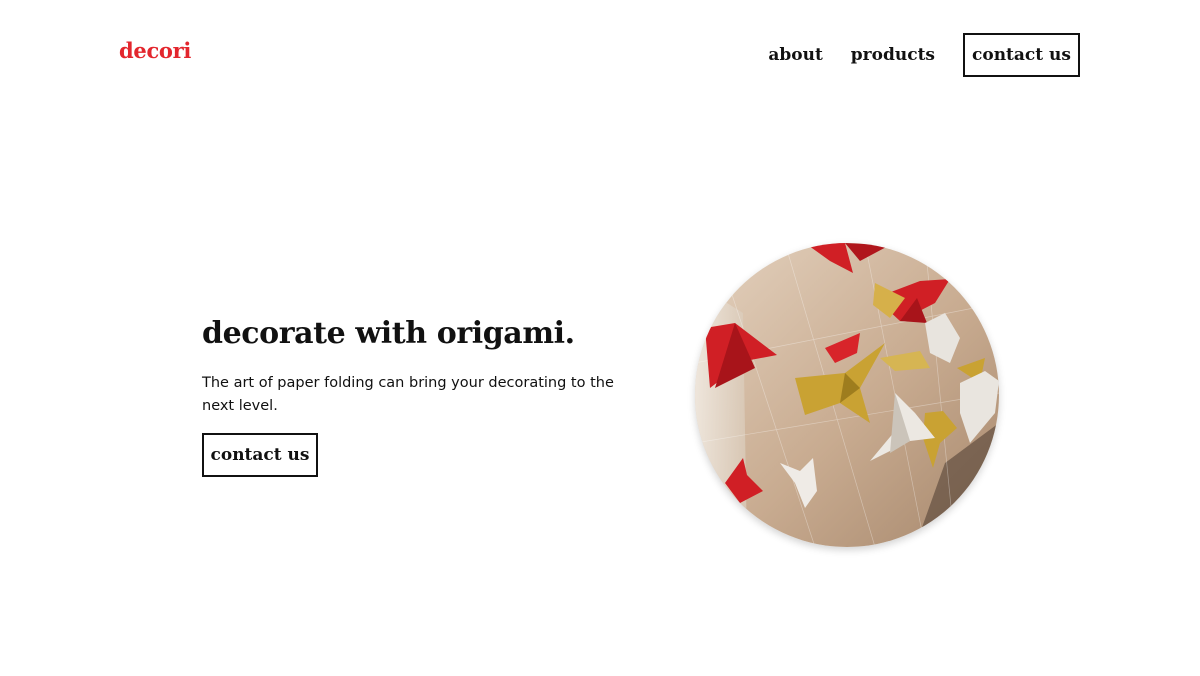  I want to click on main-nav: about products contact us, so click(924, 55).